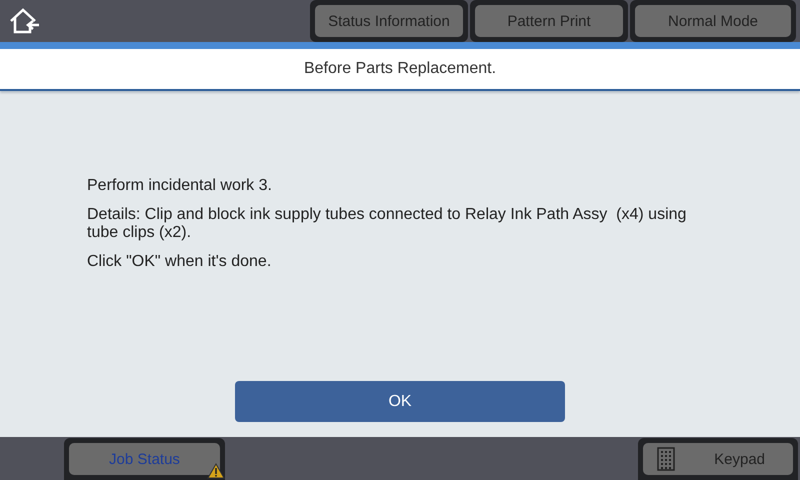 This screenshot has width=800, height=480. I want to click on header-button: Normal Mode, so click(713, 21).